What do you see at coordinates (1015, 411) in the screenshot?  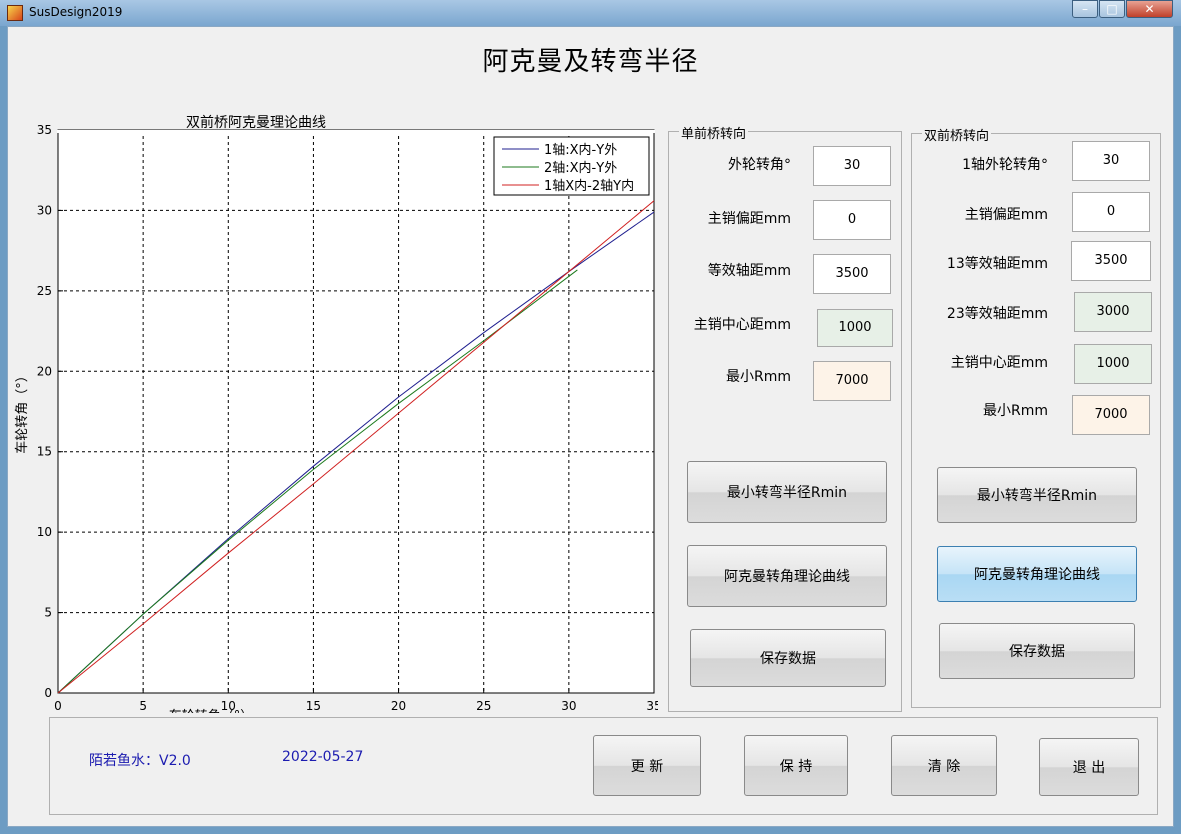 I see `double-min-radius-label: 最小Rmm` at bounding box center [1015, 411].